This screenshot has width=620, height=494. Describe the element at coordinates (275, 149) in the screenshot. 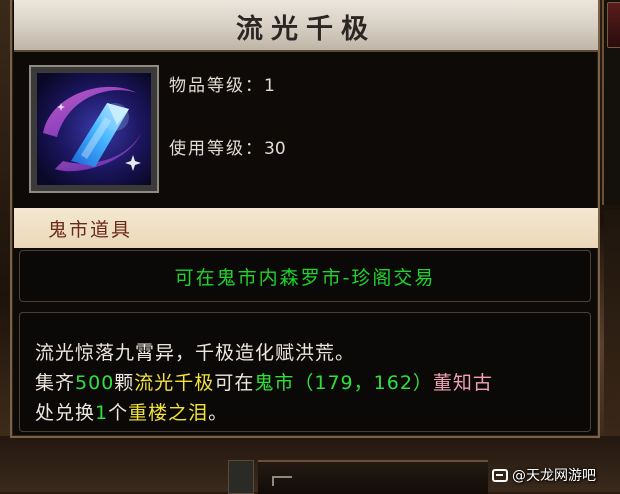

I see `use-level-value: 30` at that location.